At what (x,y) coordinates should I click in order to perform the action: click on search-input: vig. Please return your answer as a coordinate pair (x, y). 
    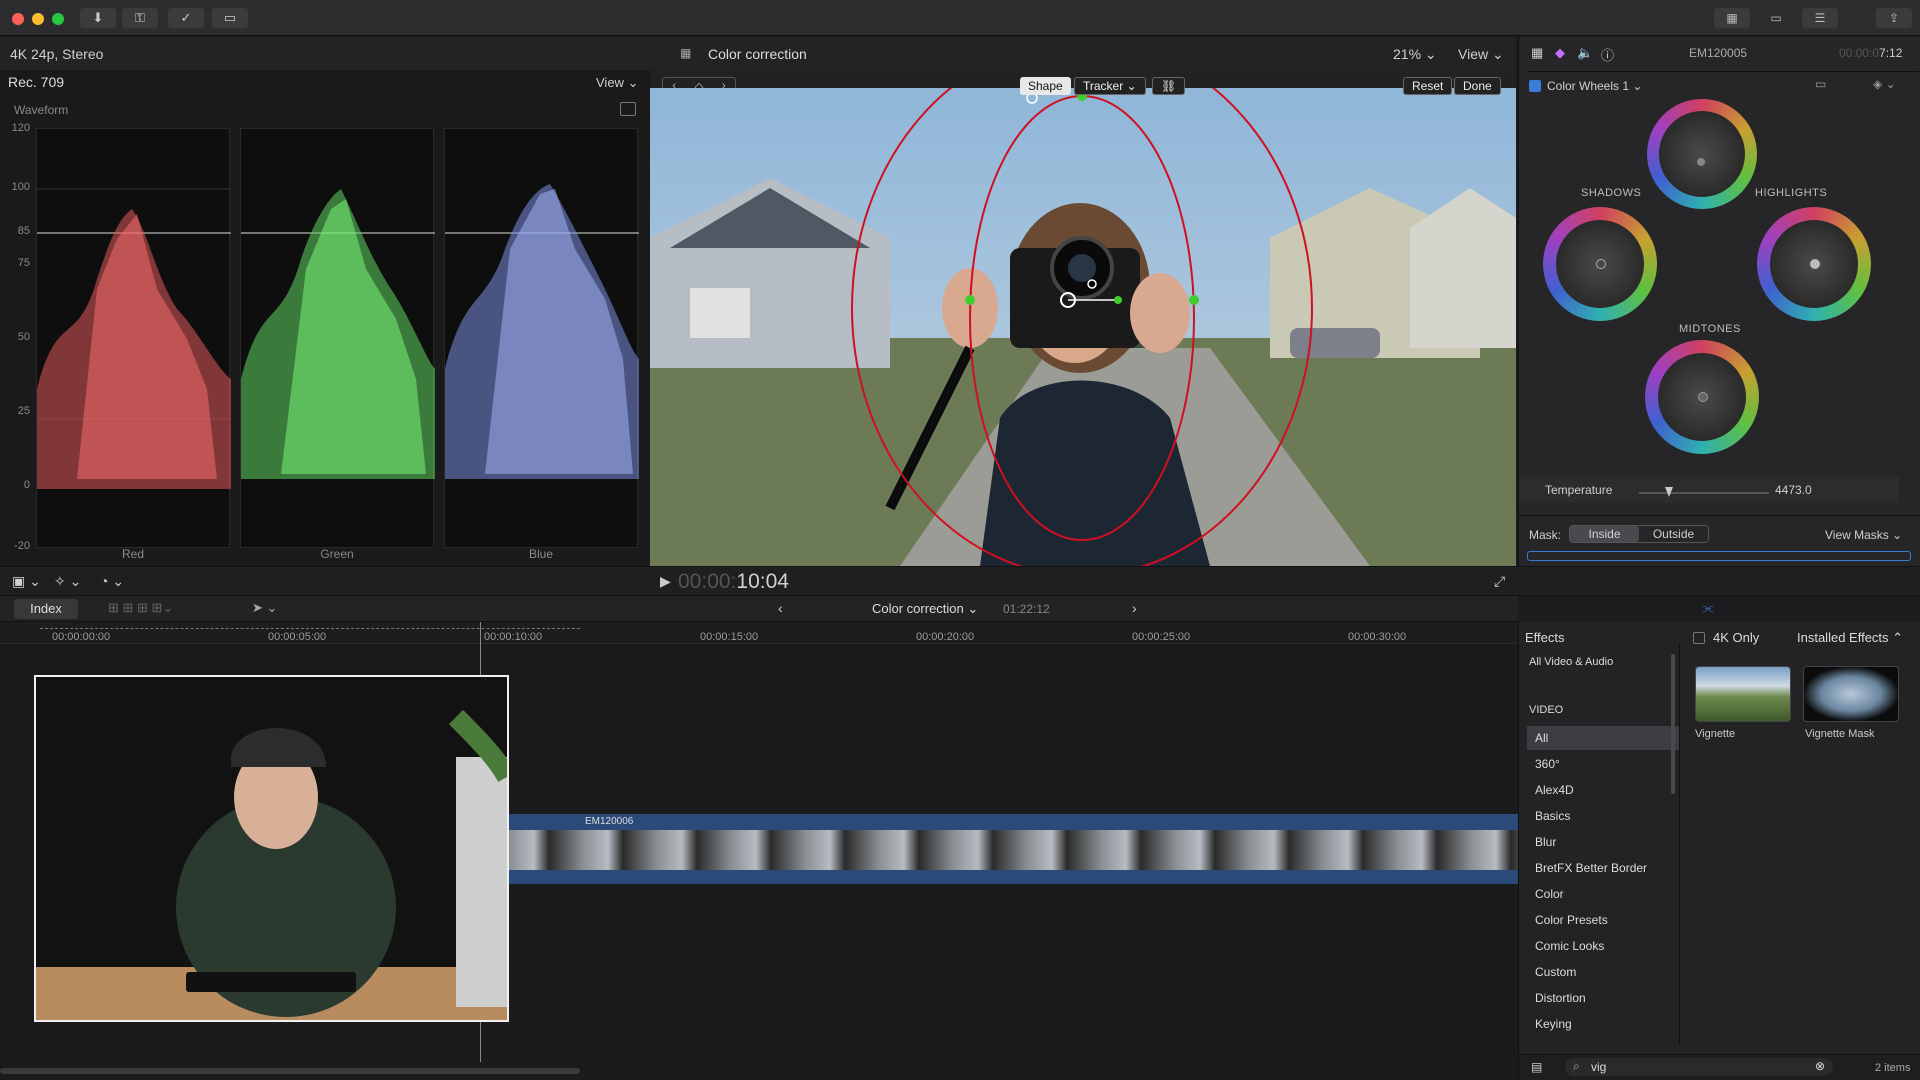
    Looking at the image, I should click on (1598, 1067).